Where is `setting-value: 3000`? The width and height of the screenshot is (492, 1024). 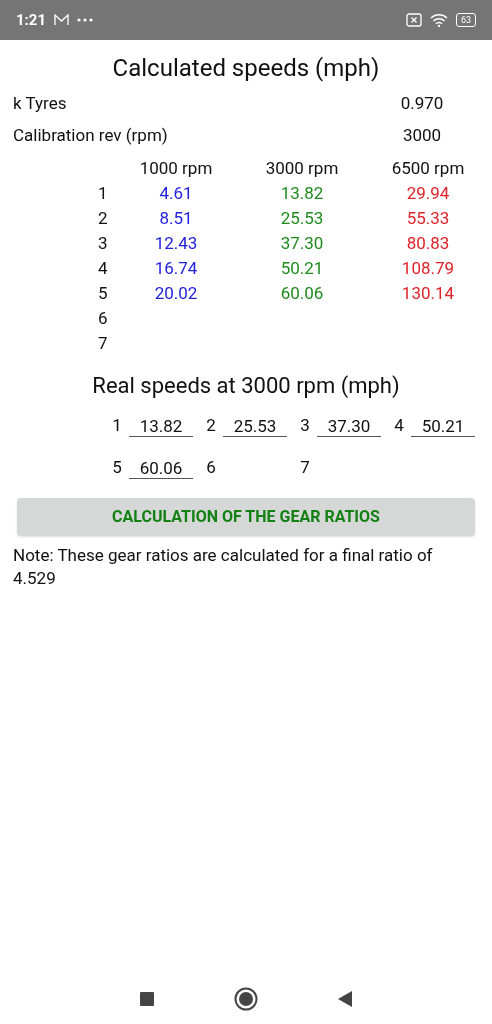 setting-value: 3000 is located at coordinates (422, 136).